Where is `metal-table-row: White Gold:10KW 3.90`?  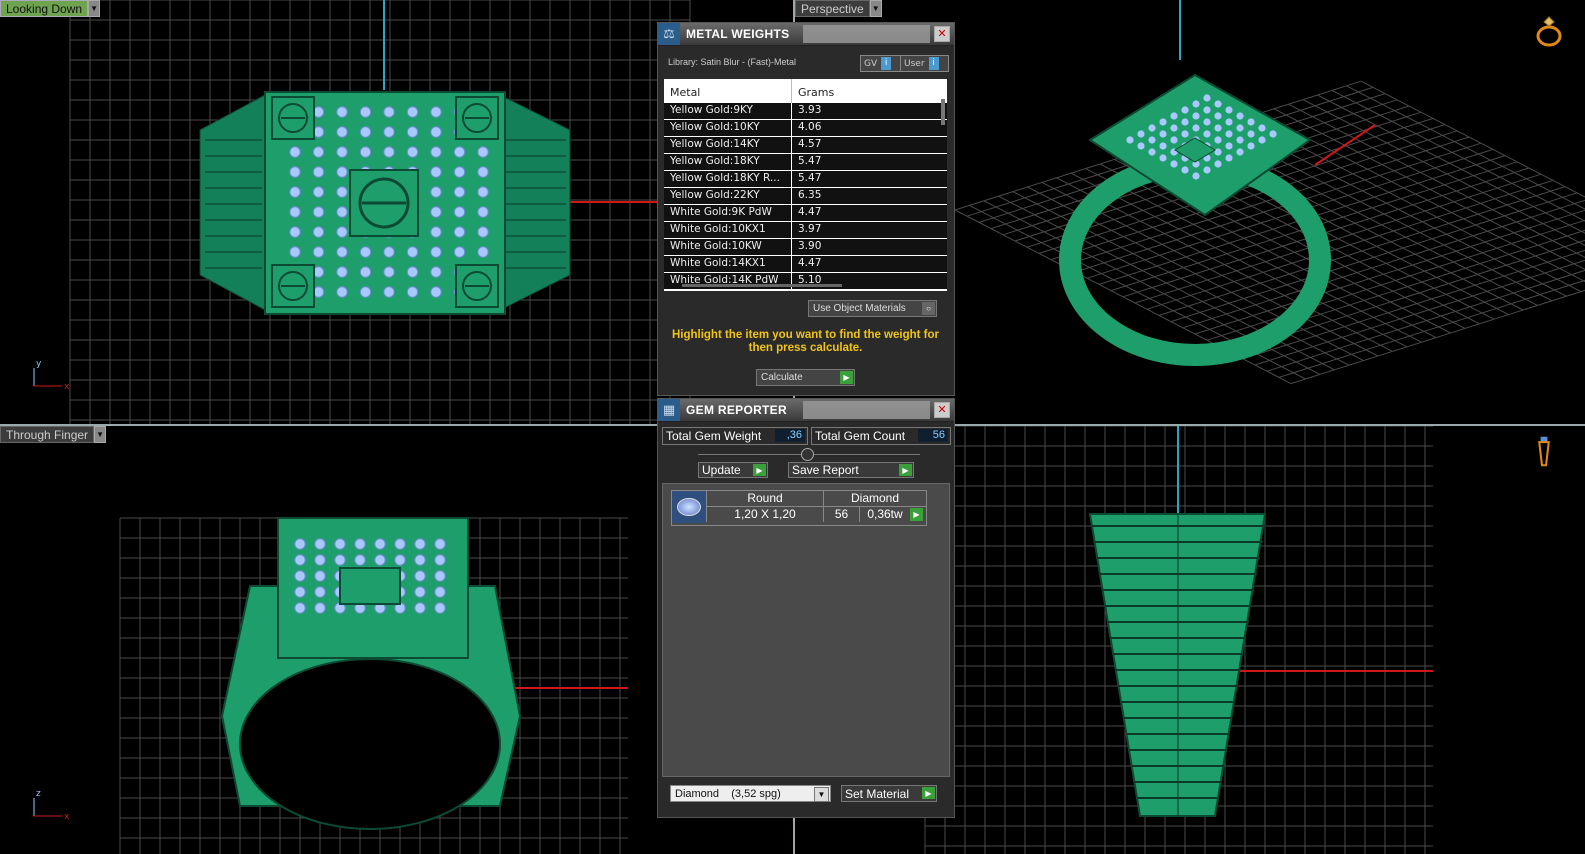 metal-table-row: White Gold:10KW 3.90 is located at coordinates (805, 247).